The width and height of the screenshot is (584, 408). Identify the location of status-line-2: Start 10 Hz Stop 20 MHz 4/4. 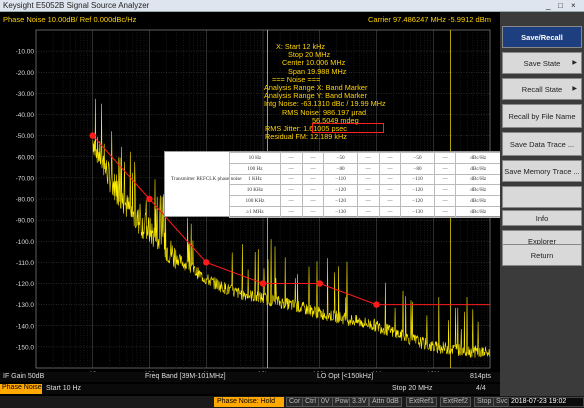
(250, 389).